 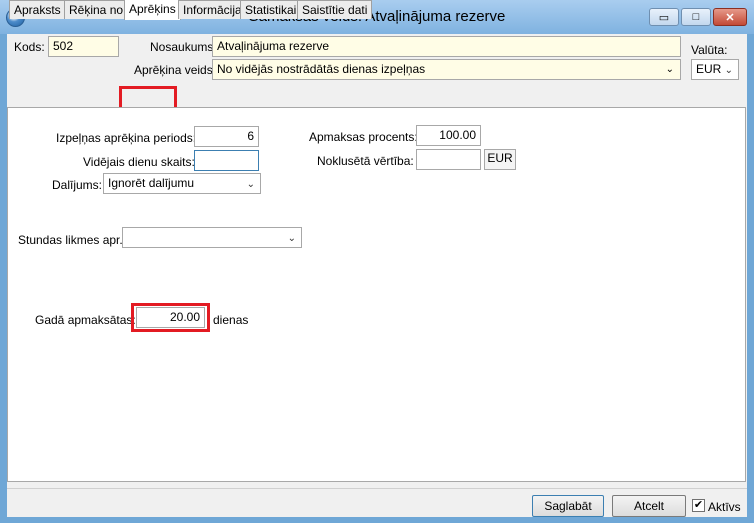 I want to click on stundas-likmes-label: Stundas likmes apr.:, so click(x=72, y=240).